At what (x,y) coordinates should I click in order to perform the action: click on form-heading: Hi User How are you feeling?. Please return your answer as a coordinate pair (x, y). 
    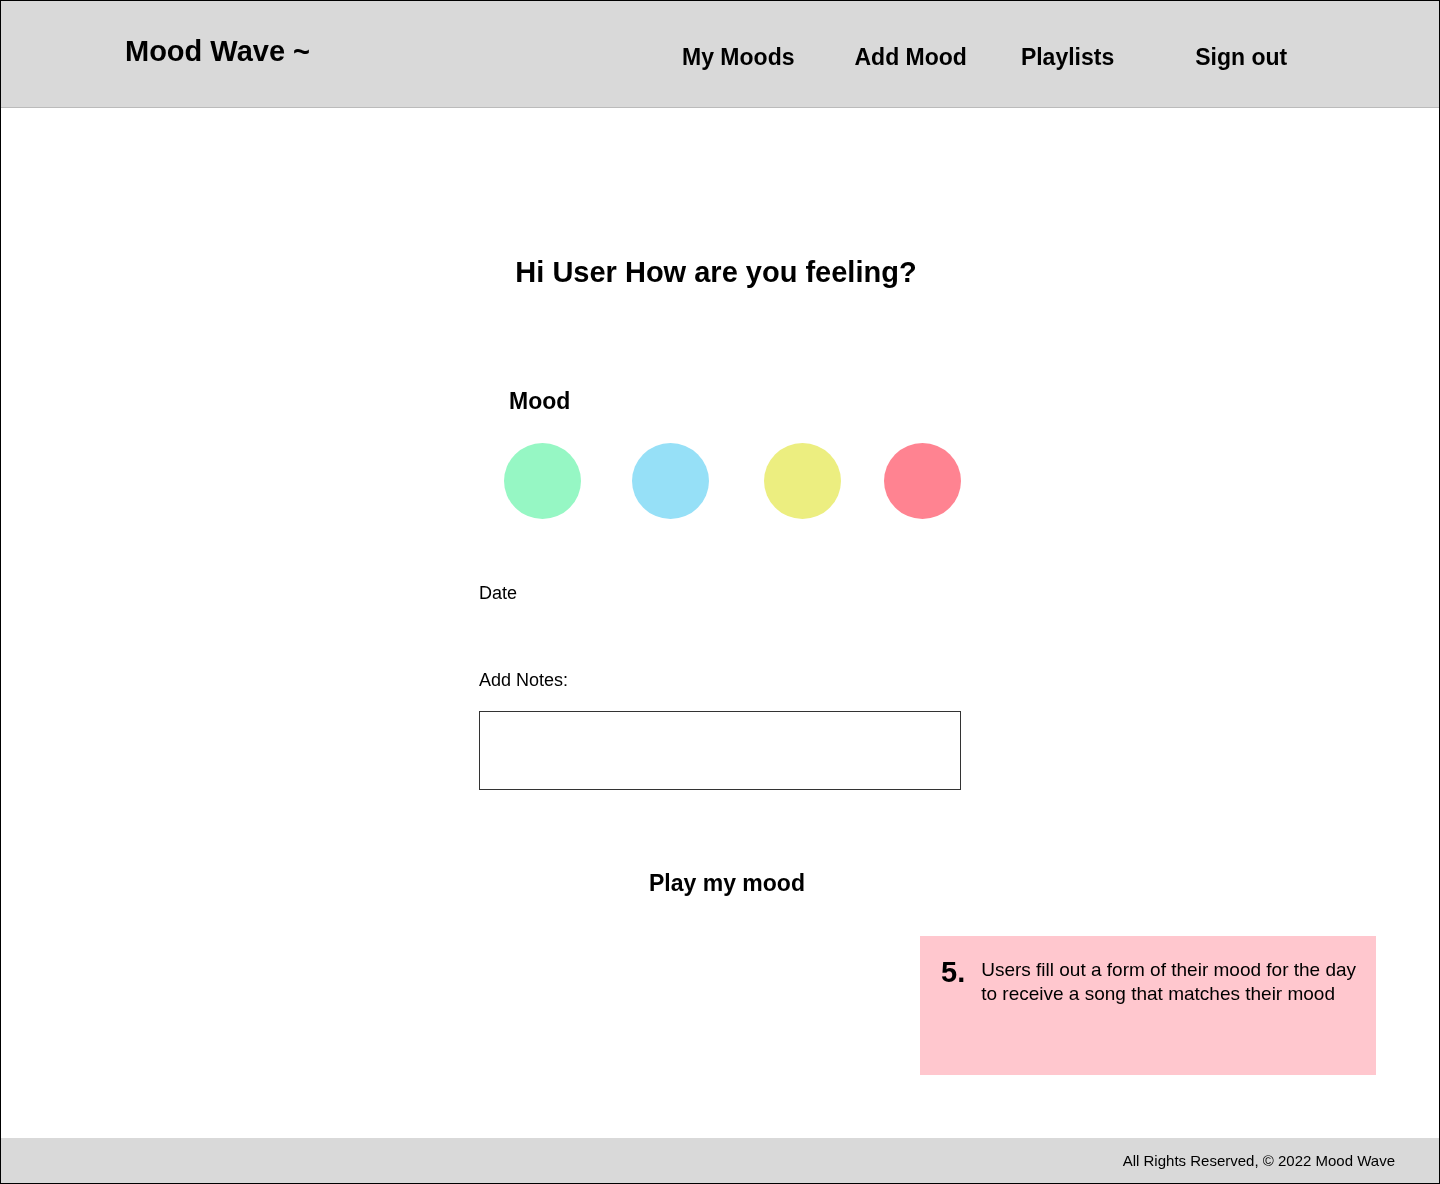
    Looking at the image, I should click on (716, 272).